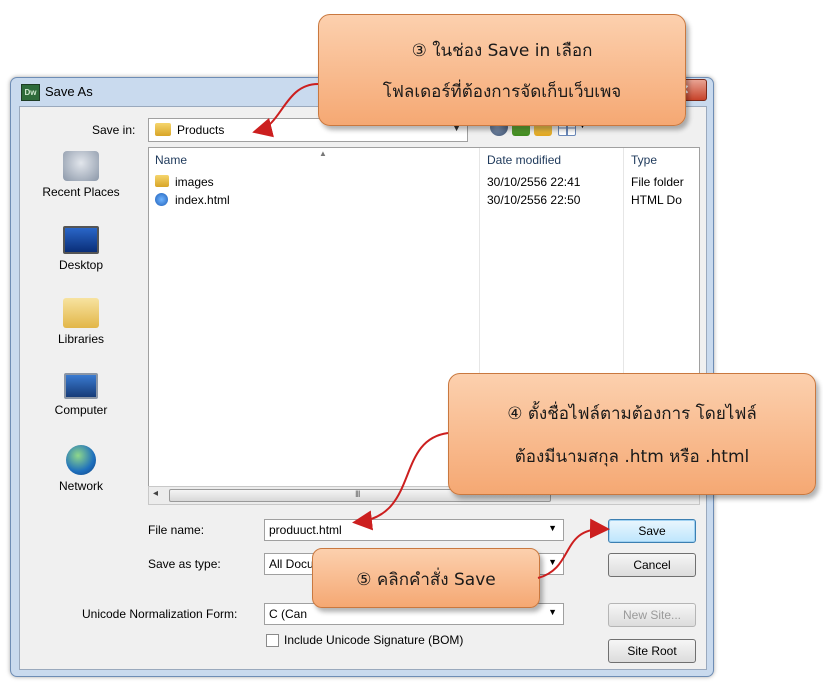 The image size is (823, 690). I want to click on save-in-label: Save in:, so click(114, 130).